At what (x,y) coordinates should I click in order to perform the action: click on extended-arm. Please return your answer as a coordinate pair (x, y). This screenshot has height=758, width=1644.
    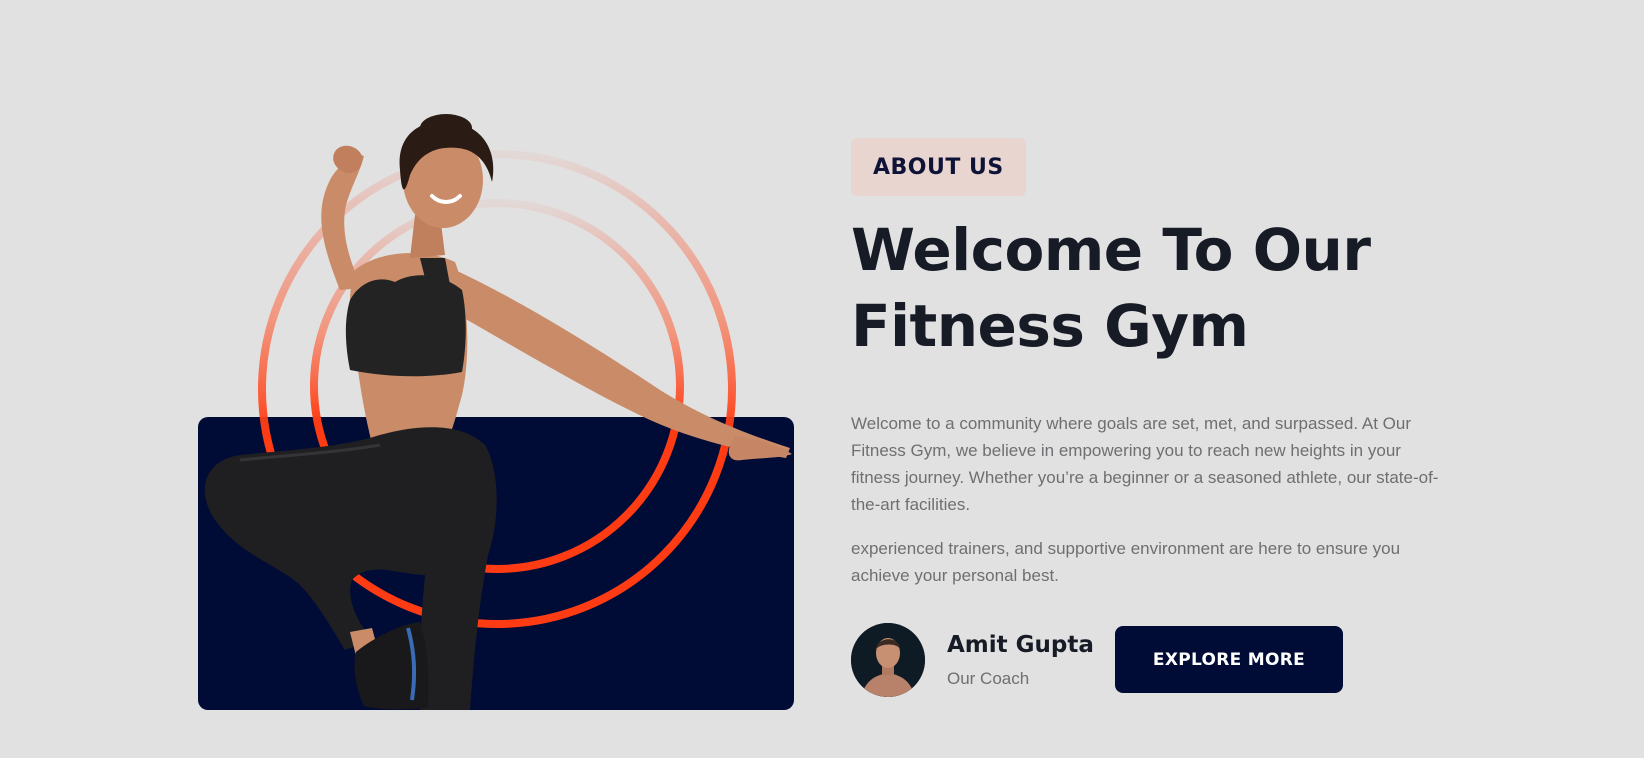
    Looking at the image, I should click on (620, 364).